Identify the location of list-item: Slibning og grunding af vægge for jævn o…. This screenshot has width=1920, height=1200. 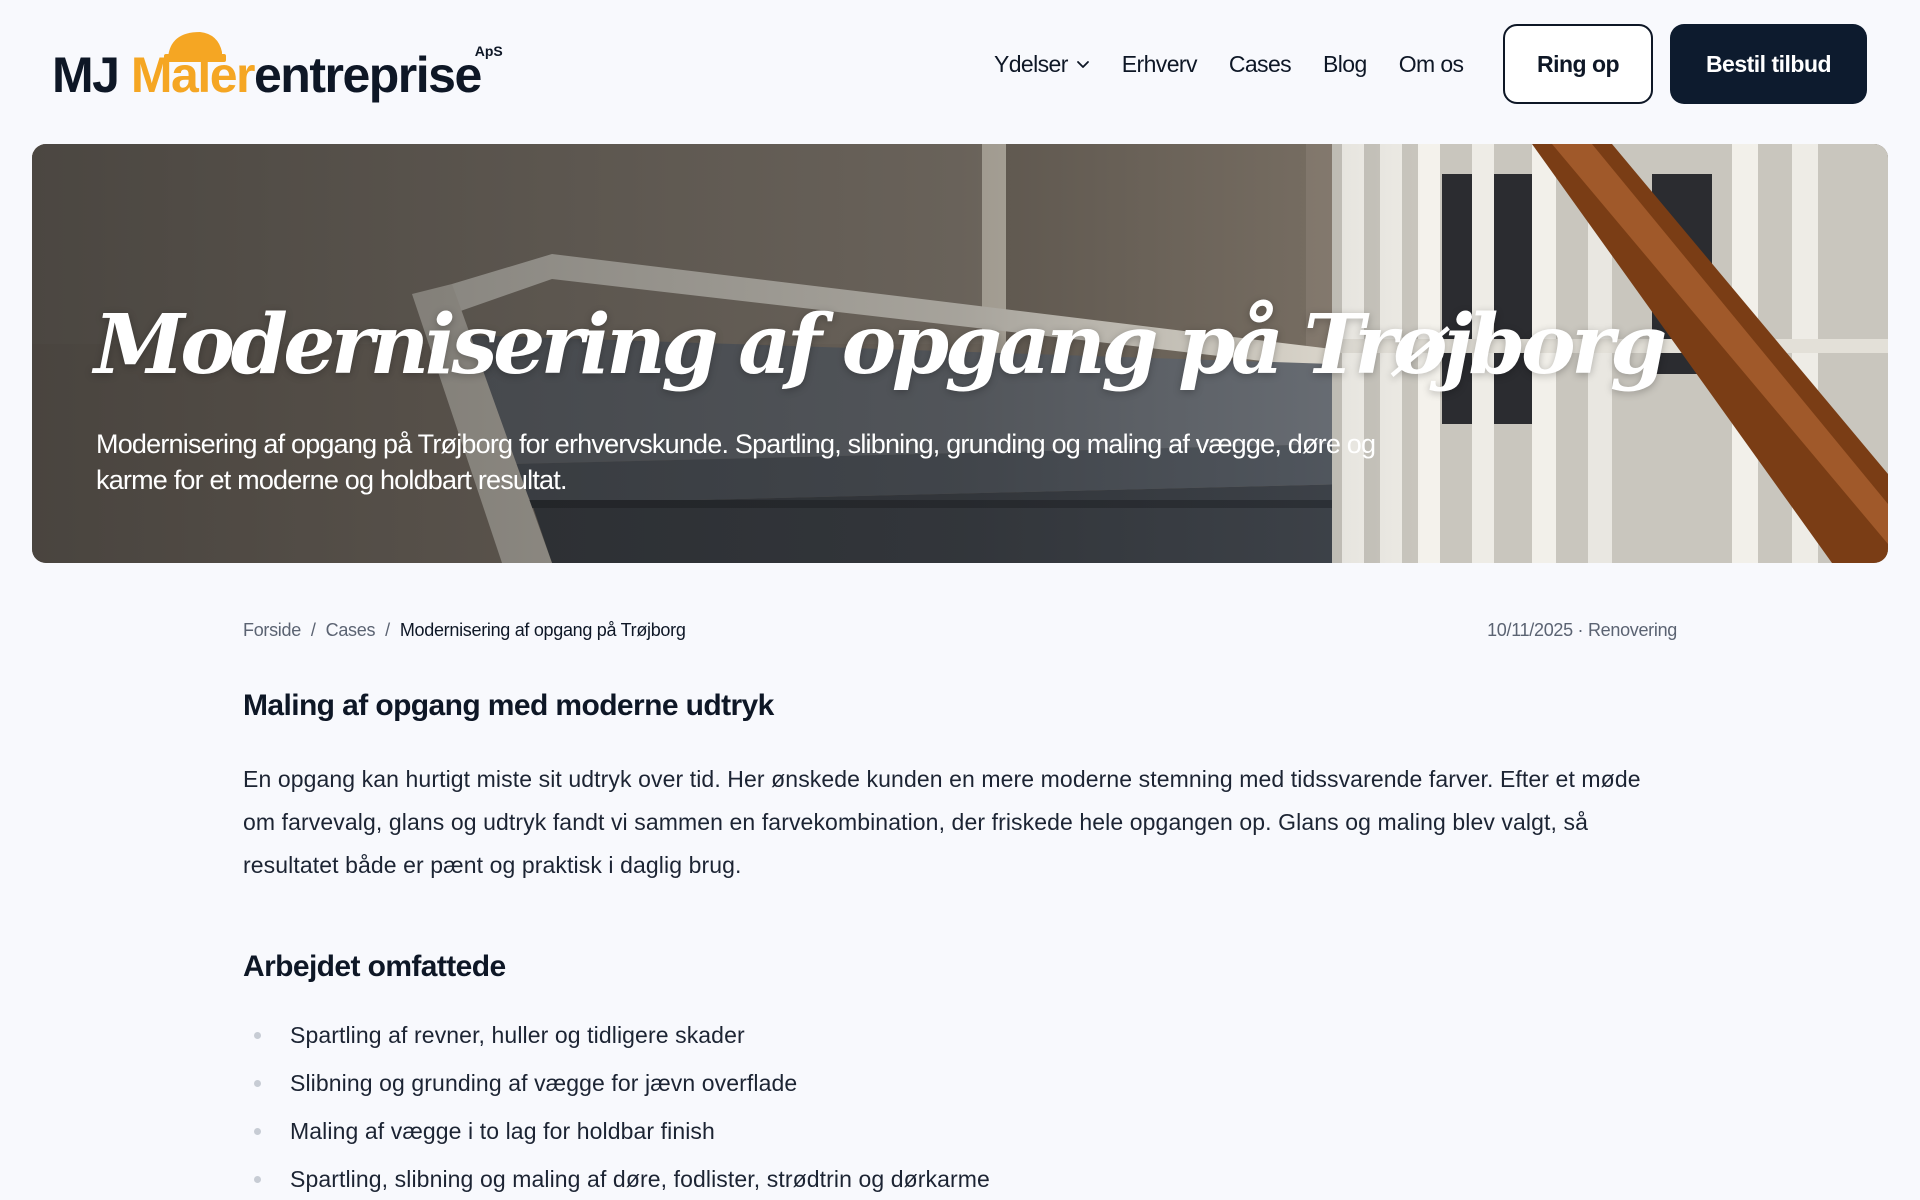
(960, 1083).